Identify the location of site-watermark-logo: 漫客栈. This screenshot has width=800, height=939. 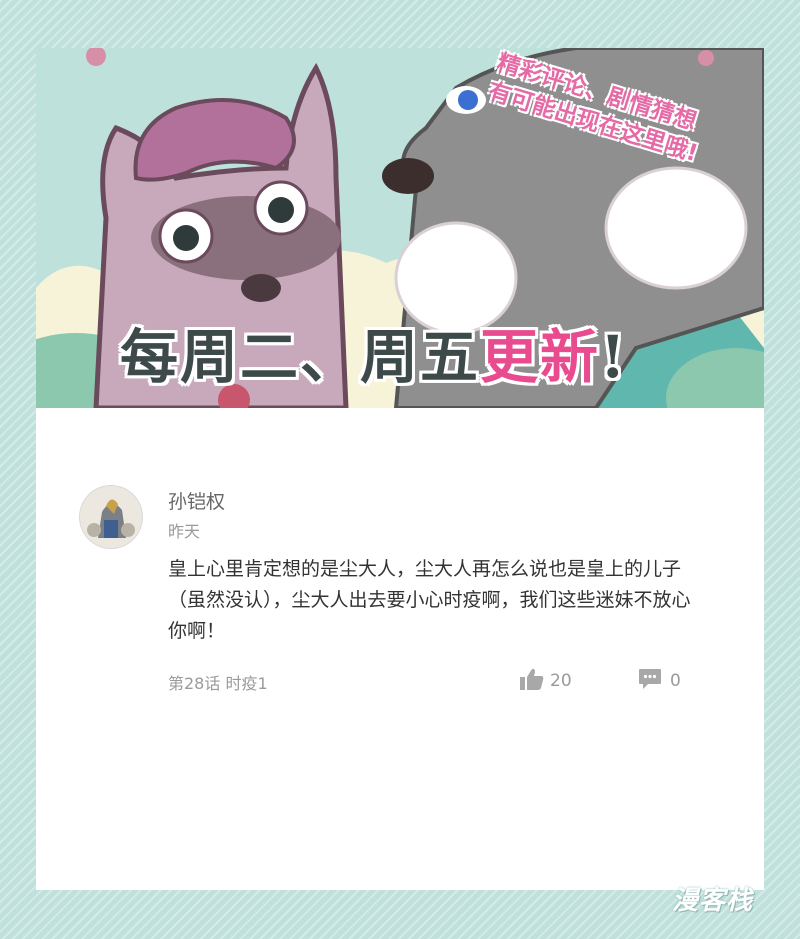
(713, 901).